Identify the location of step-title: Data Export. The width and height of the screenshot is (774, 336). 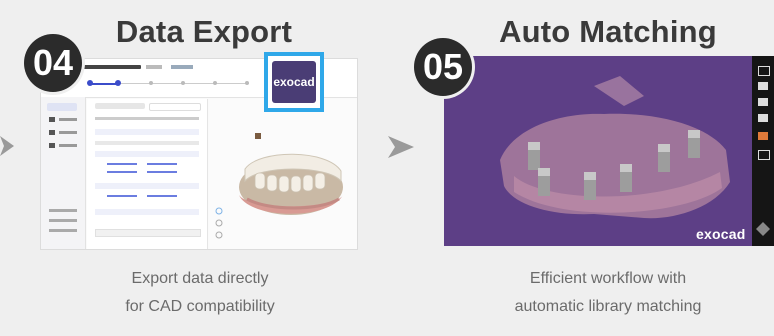
(204, 31).